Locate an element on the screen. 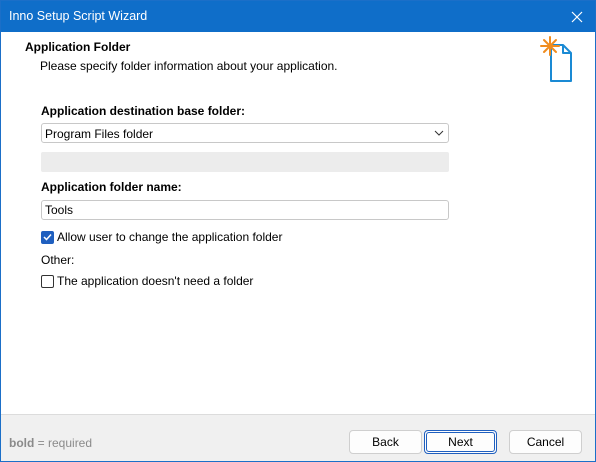  folder-name-label: Application folder name: is located at coordinates (111, 187).